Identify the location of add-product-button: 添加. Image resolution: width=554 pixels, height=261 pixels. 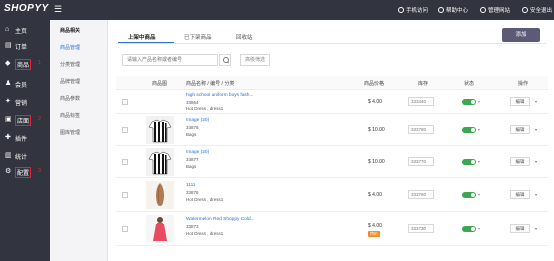
(521, 35).